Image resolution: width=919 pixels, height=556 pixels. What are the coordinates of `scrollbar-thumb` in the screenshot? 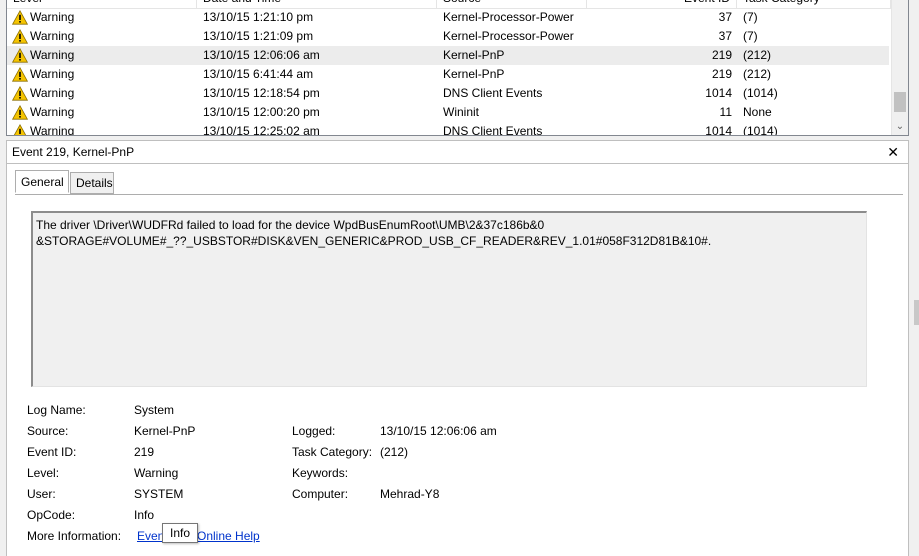 It's located at (900, 102).